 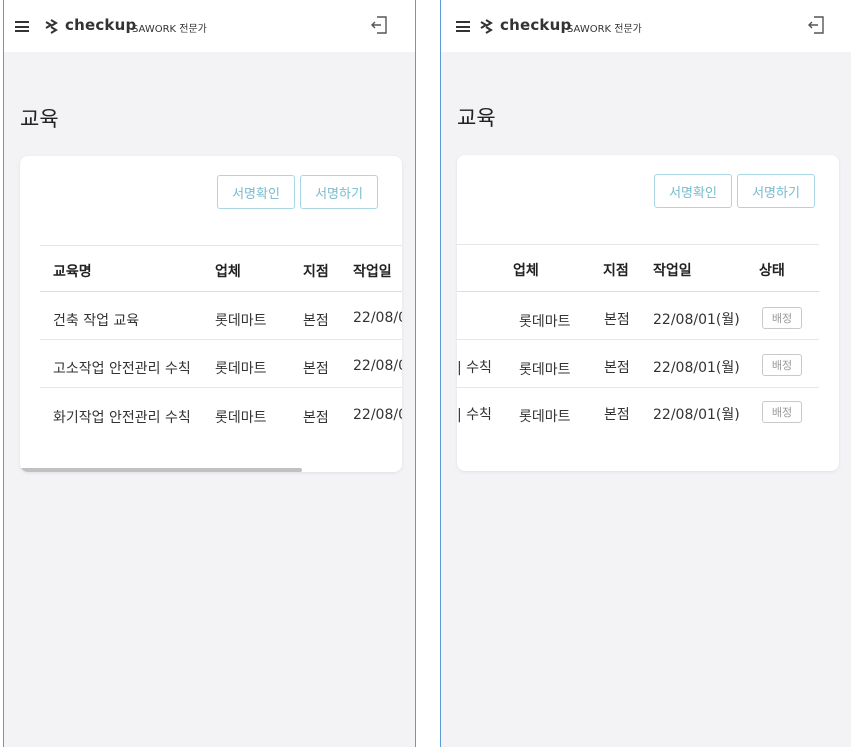 What do you see at coordinates (161, 470) in the screenshot?
I see `horizontal-scrollbar` at bounding box center [161, 470].